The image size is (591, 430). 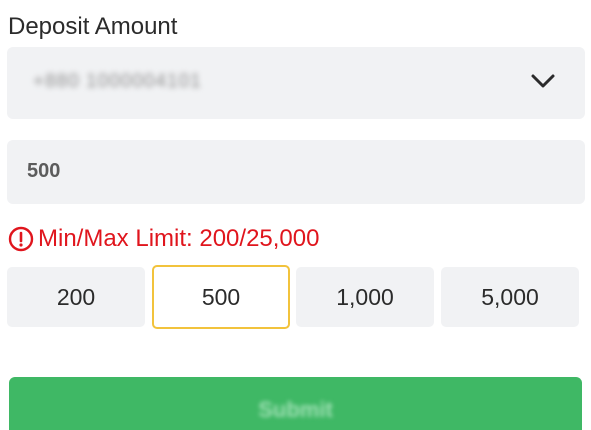 I want to click on limit-notice: Min/Max Limit: 200/25,000, so click(x=163, y=239).